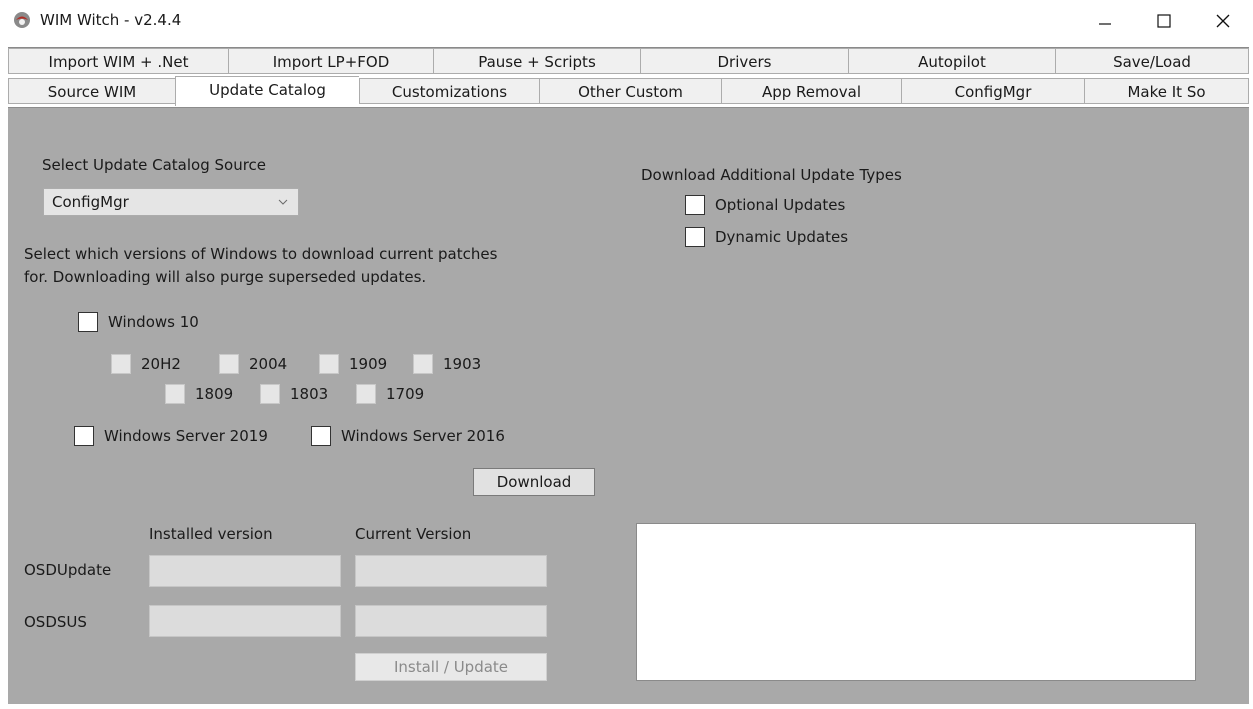  I want to click on version-1809-option: 1809, so click(199, 394).